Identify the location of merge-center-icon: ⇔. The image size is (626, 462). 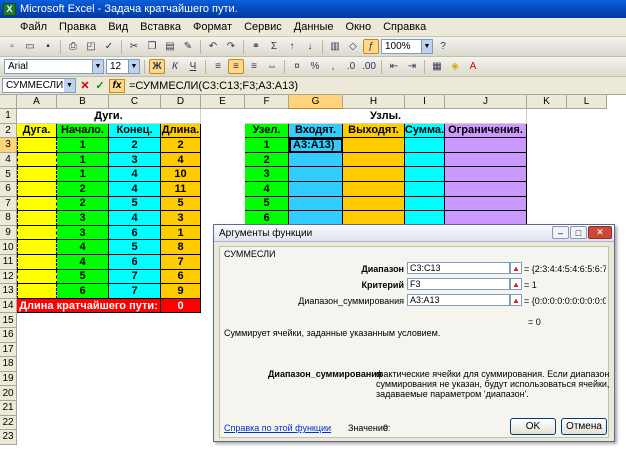
(272, 66).